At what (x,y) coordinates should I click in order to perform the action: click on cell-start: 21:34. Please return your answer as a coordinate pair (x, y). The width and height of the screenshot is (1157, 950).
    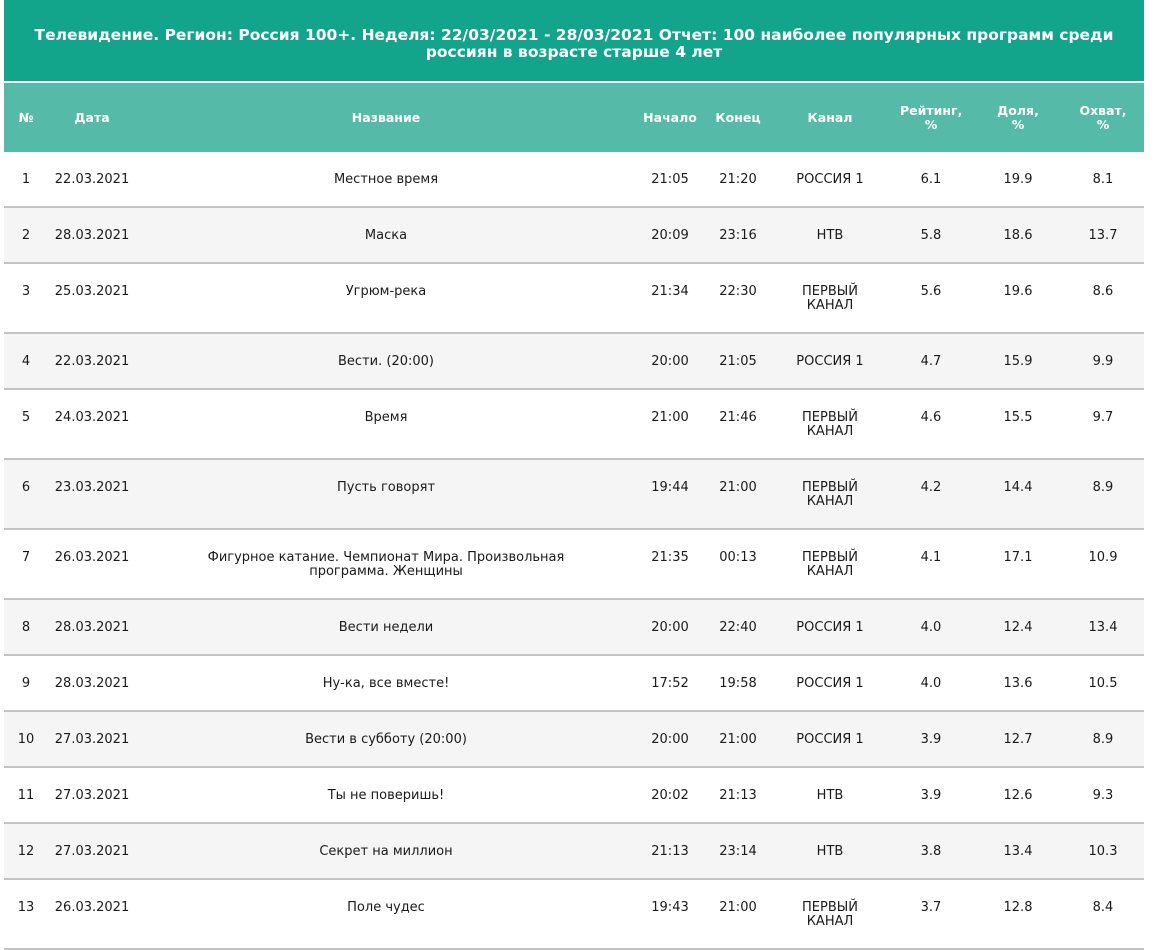
    Looking at the image, I should click on (670, 298).